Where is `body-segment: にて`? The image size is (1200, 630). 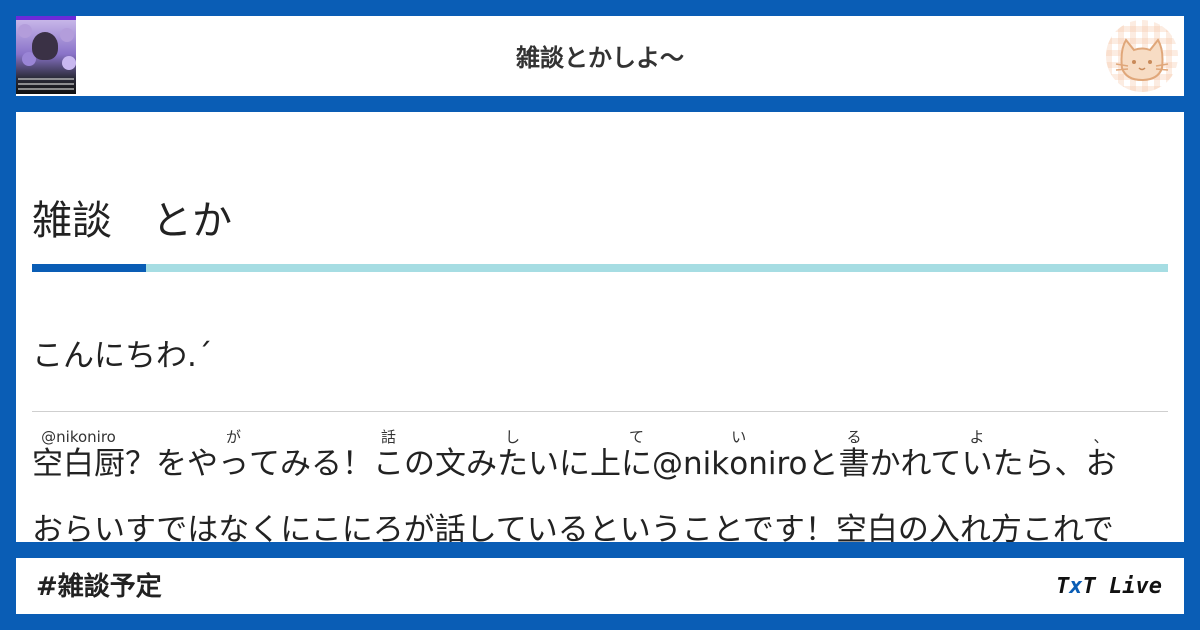
body-segment: にて is located at coordinates (636, 455).